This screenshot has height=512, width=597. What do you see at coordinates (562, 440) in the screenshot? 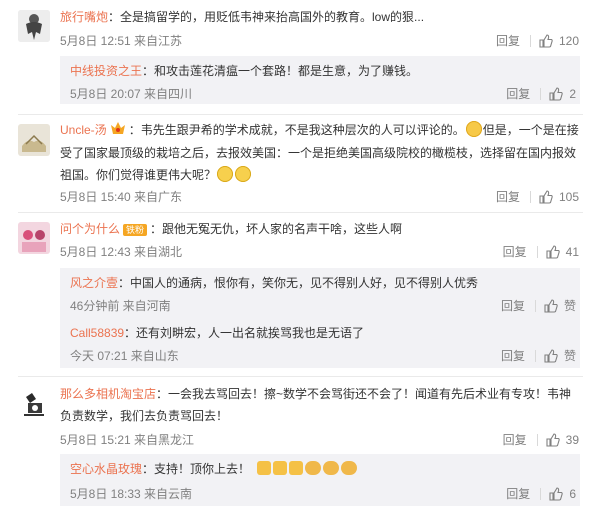
I see `like-button: 39` at bounding box center [562, 440].